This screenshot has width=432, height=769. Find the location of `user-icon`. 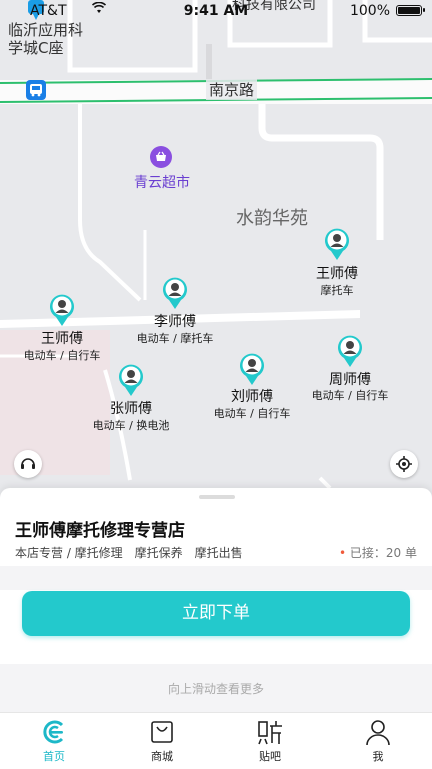

user-icon is located at coordinates (378, 733).